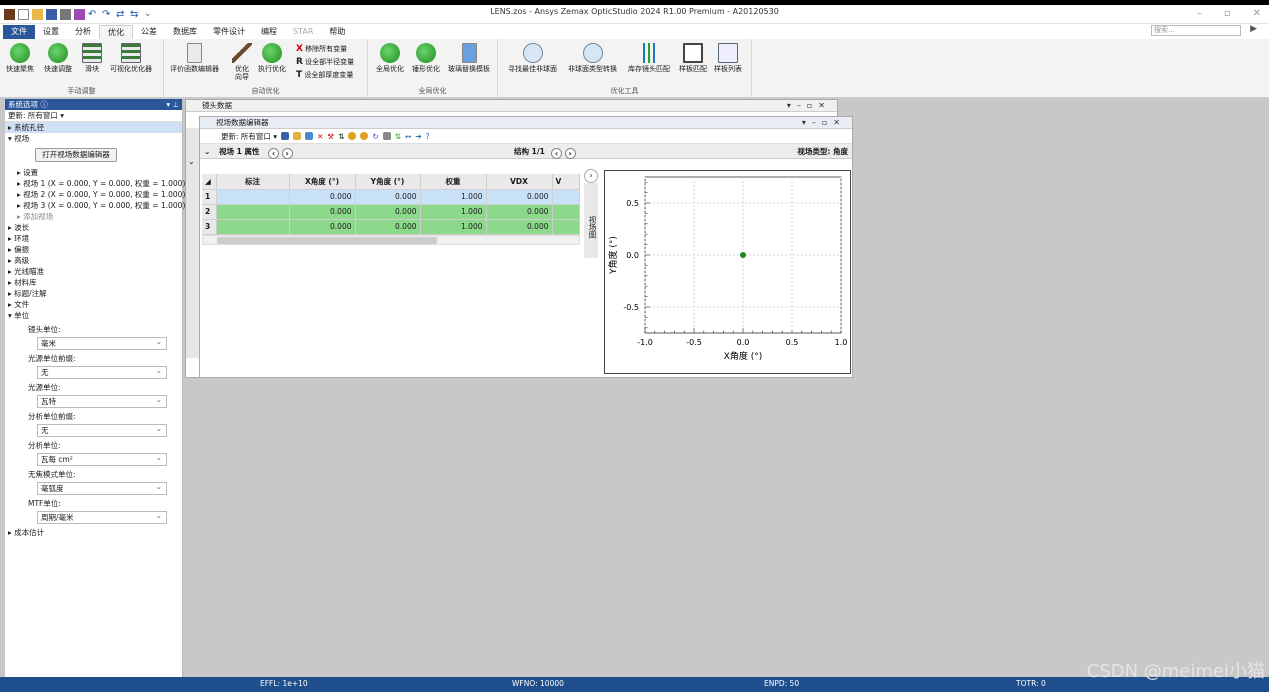  I want to click on menu-tab-2: 分析, so click(83, 32).